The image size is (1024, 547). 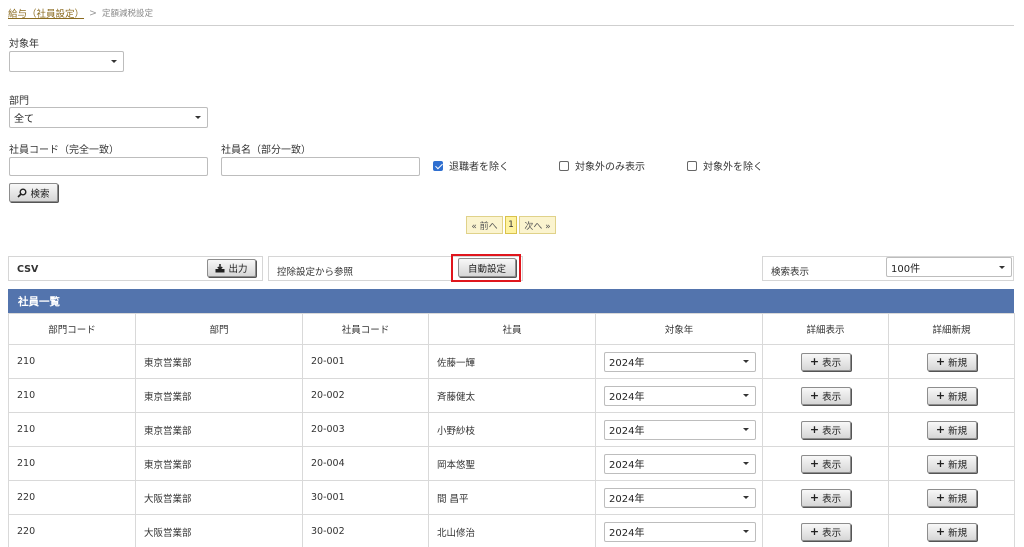 I want to click on col-dept: 部門, so click(x=219, y=329).